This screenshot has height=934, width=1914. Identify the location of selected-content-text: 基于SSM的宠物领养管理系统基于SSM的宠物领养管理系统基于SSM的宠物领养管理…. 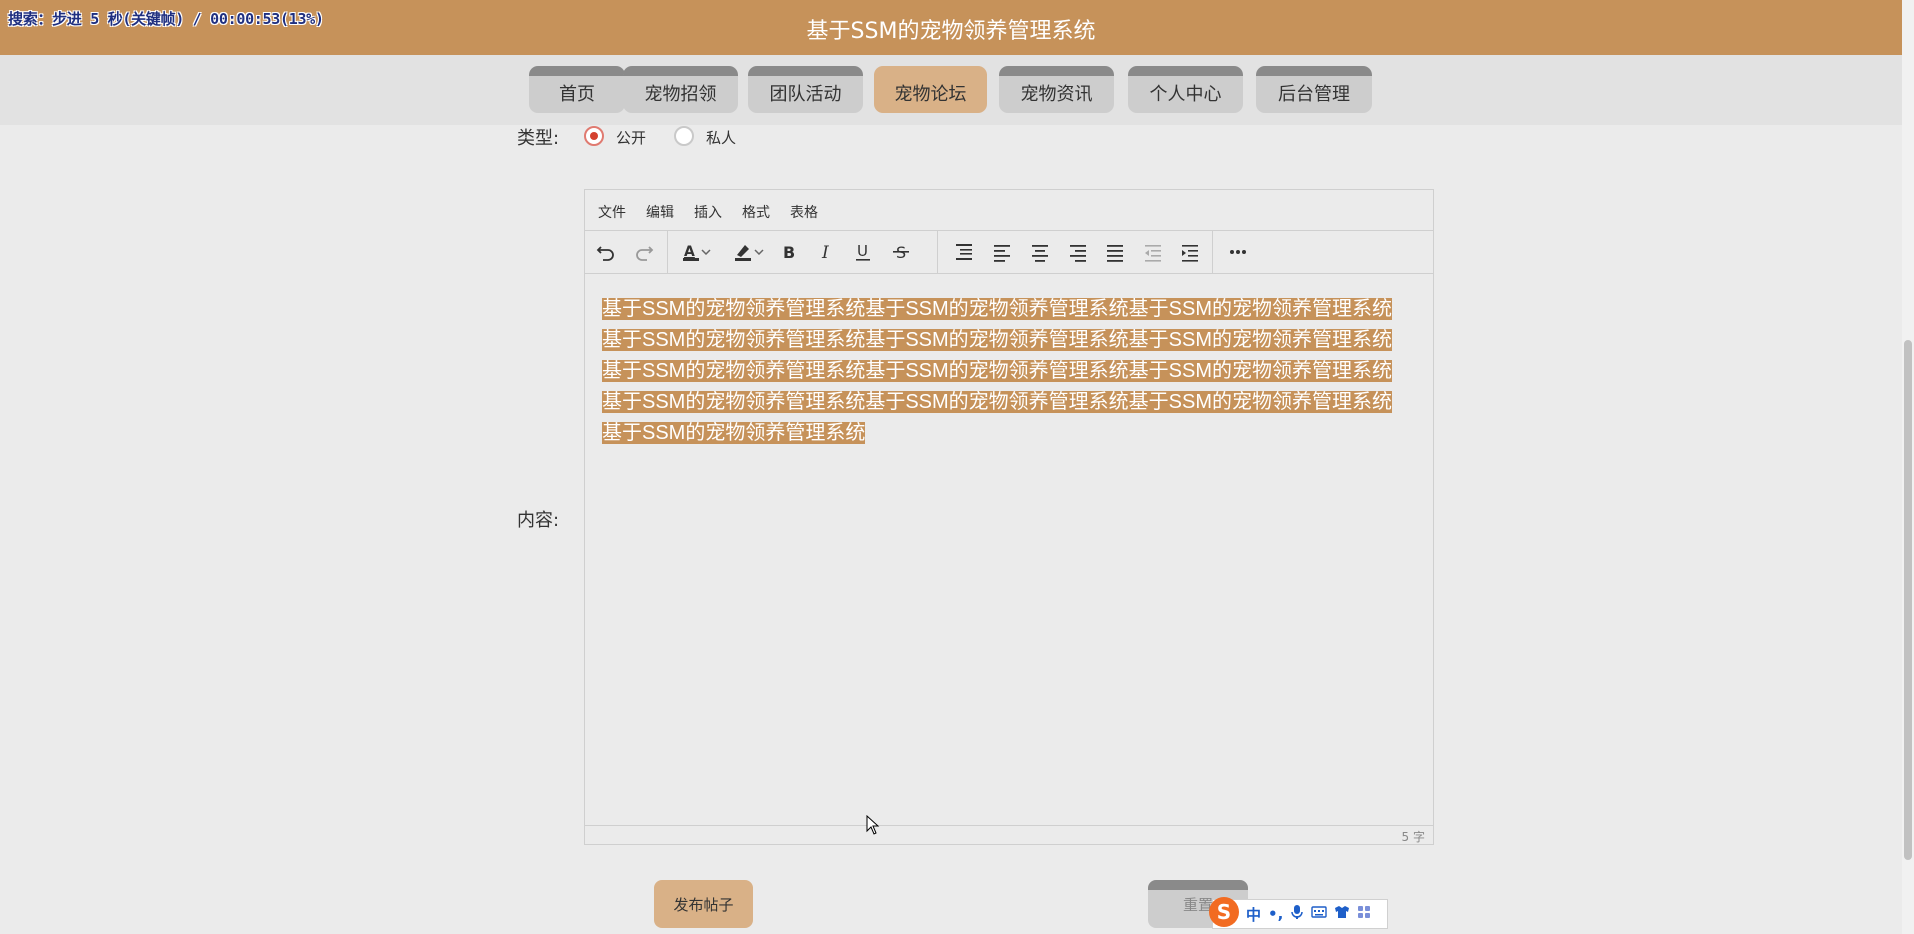
(997, 371).